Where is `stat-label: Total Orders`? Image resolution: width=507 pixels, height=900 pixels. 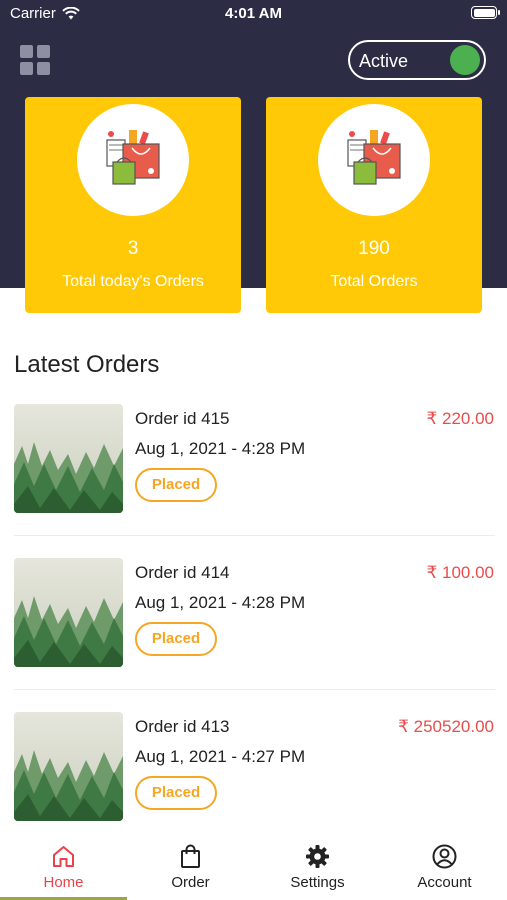
stat-label: Total Orders is located at coordinates (374, 281).